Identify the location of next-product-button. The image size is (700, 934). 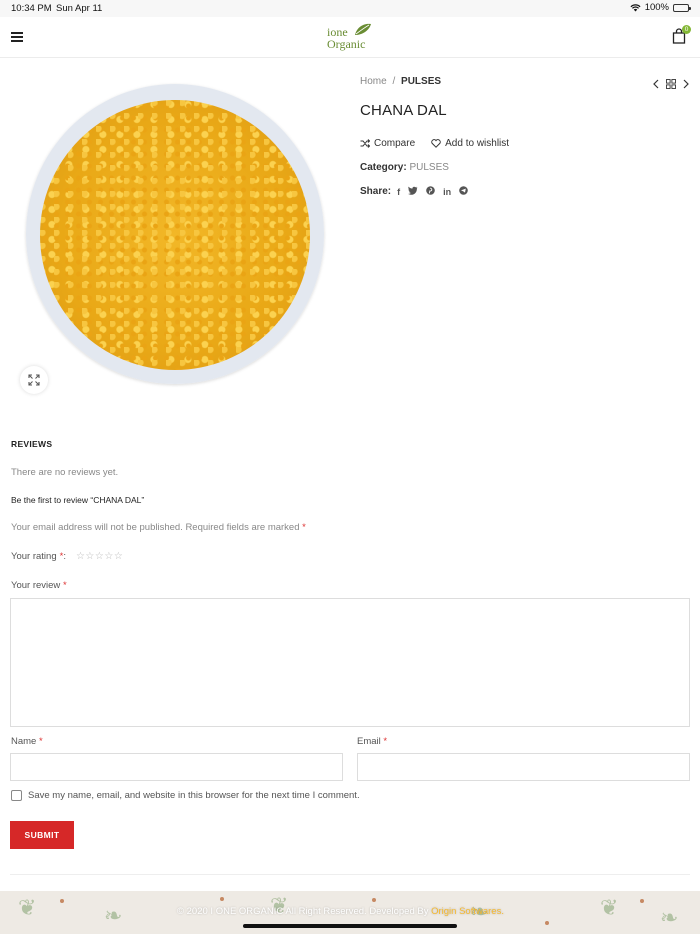
(686, 85).